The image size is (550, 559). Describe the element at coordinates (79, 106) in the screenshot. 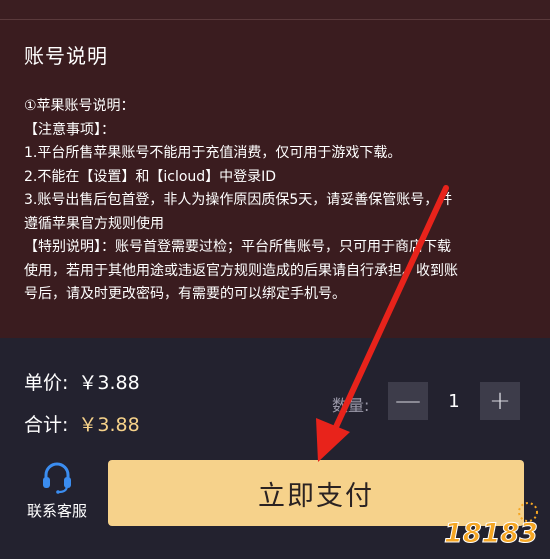

I see `desc-line: ①苹果账号说明：` at that location.